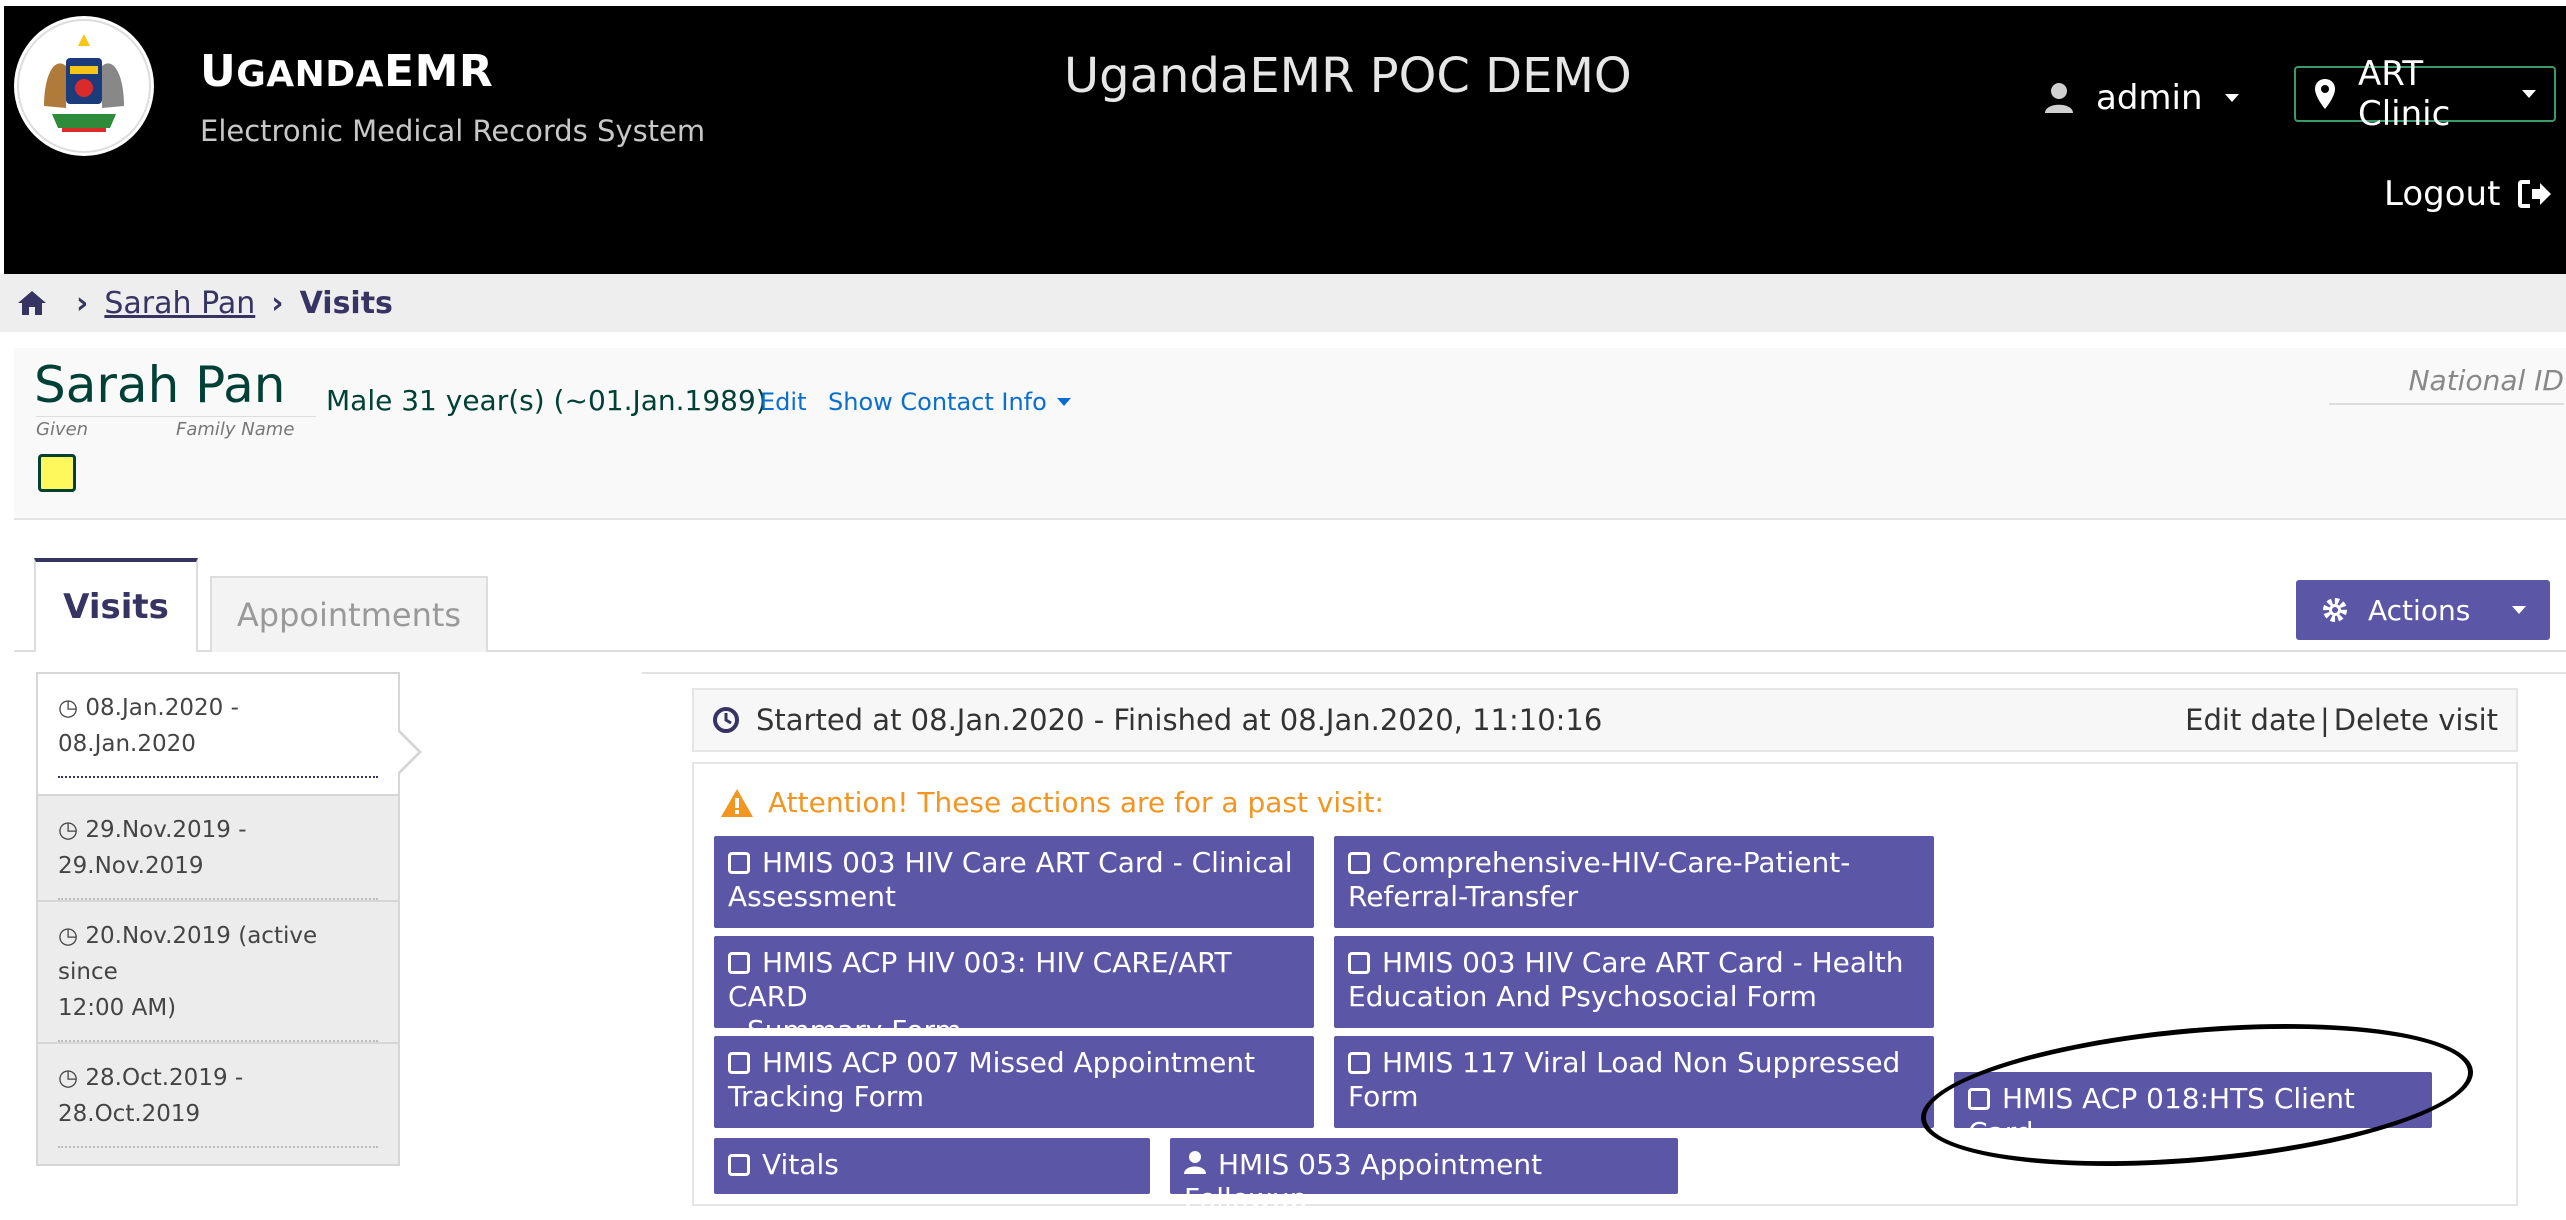  What do you see at coordinates (1616, 862) in the screenshot?
I see `form-label-line1: Comprehensive-HIV-Care-Patient-` at bounding box center [1616, 862].